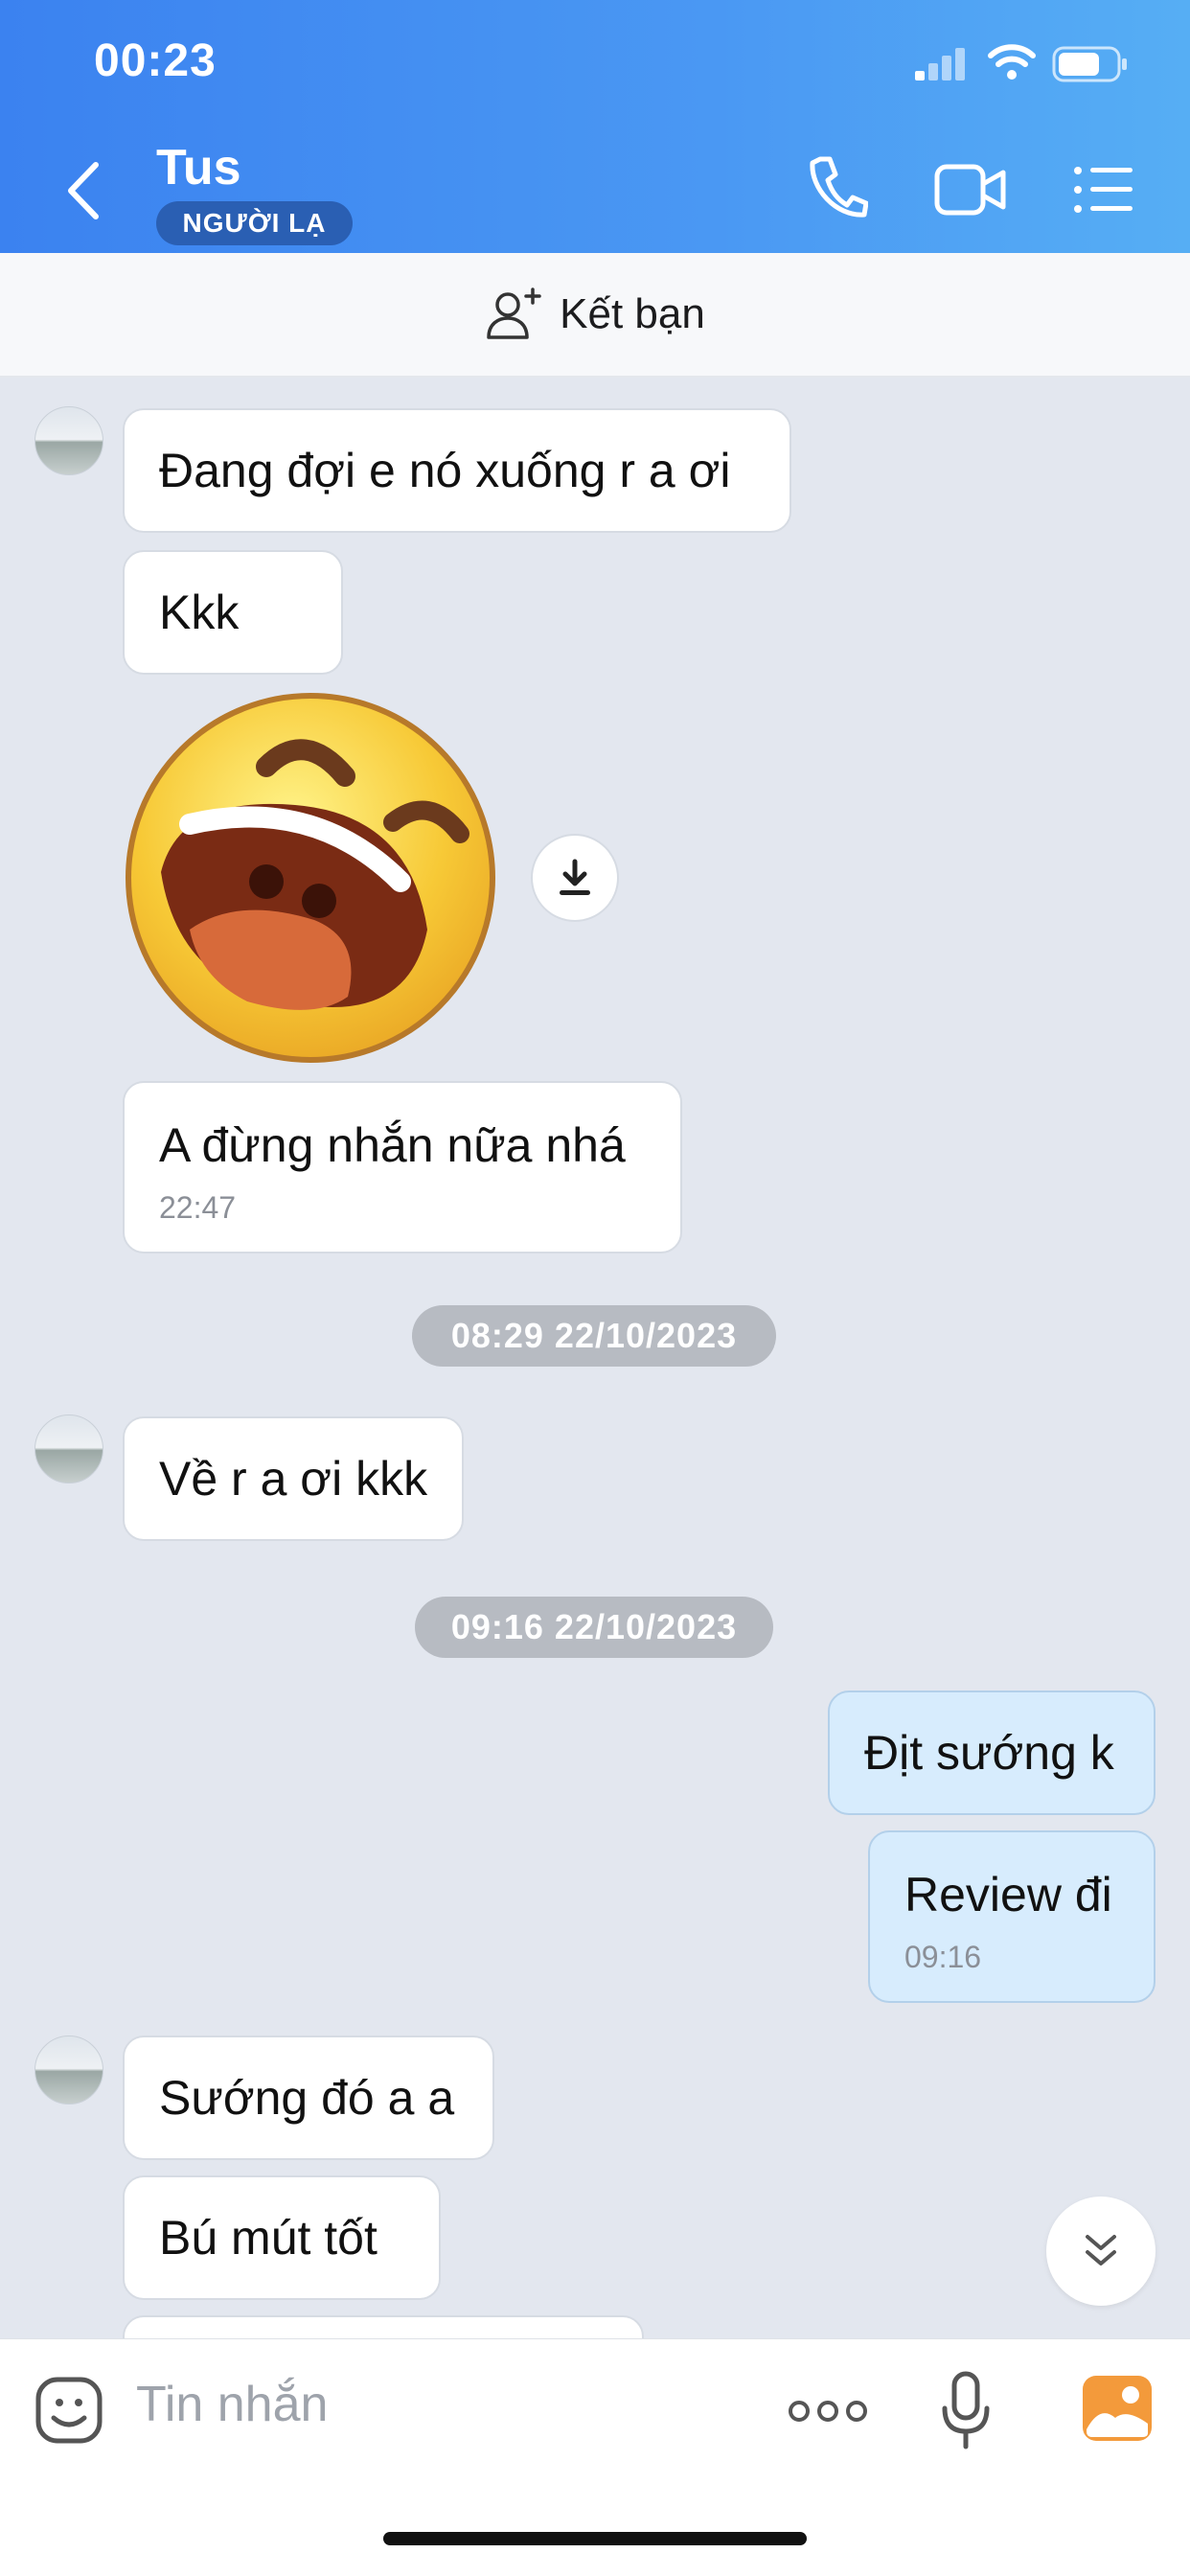  I want to click on image-icon, so click(1118, 2408).